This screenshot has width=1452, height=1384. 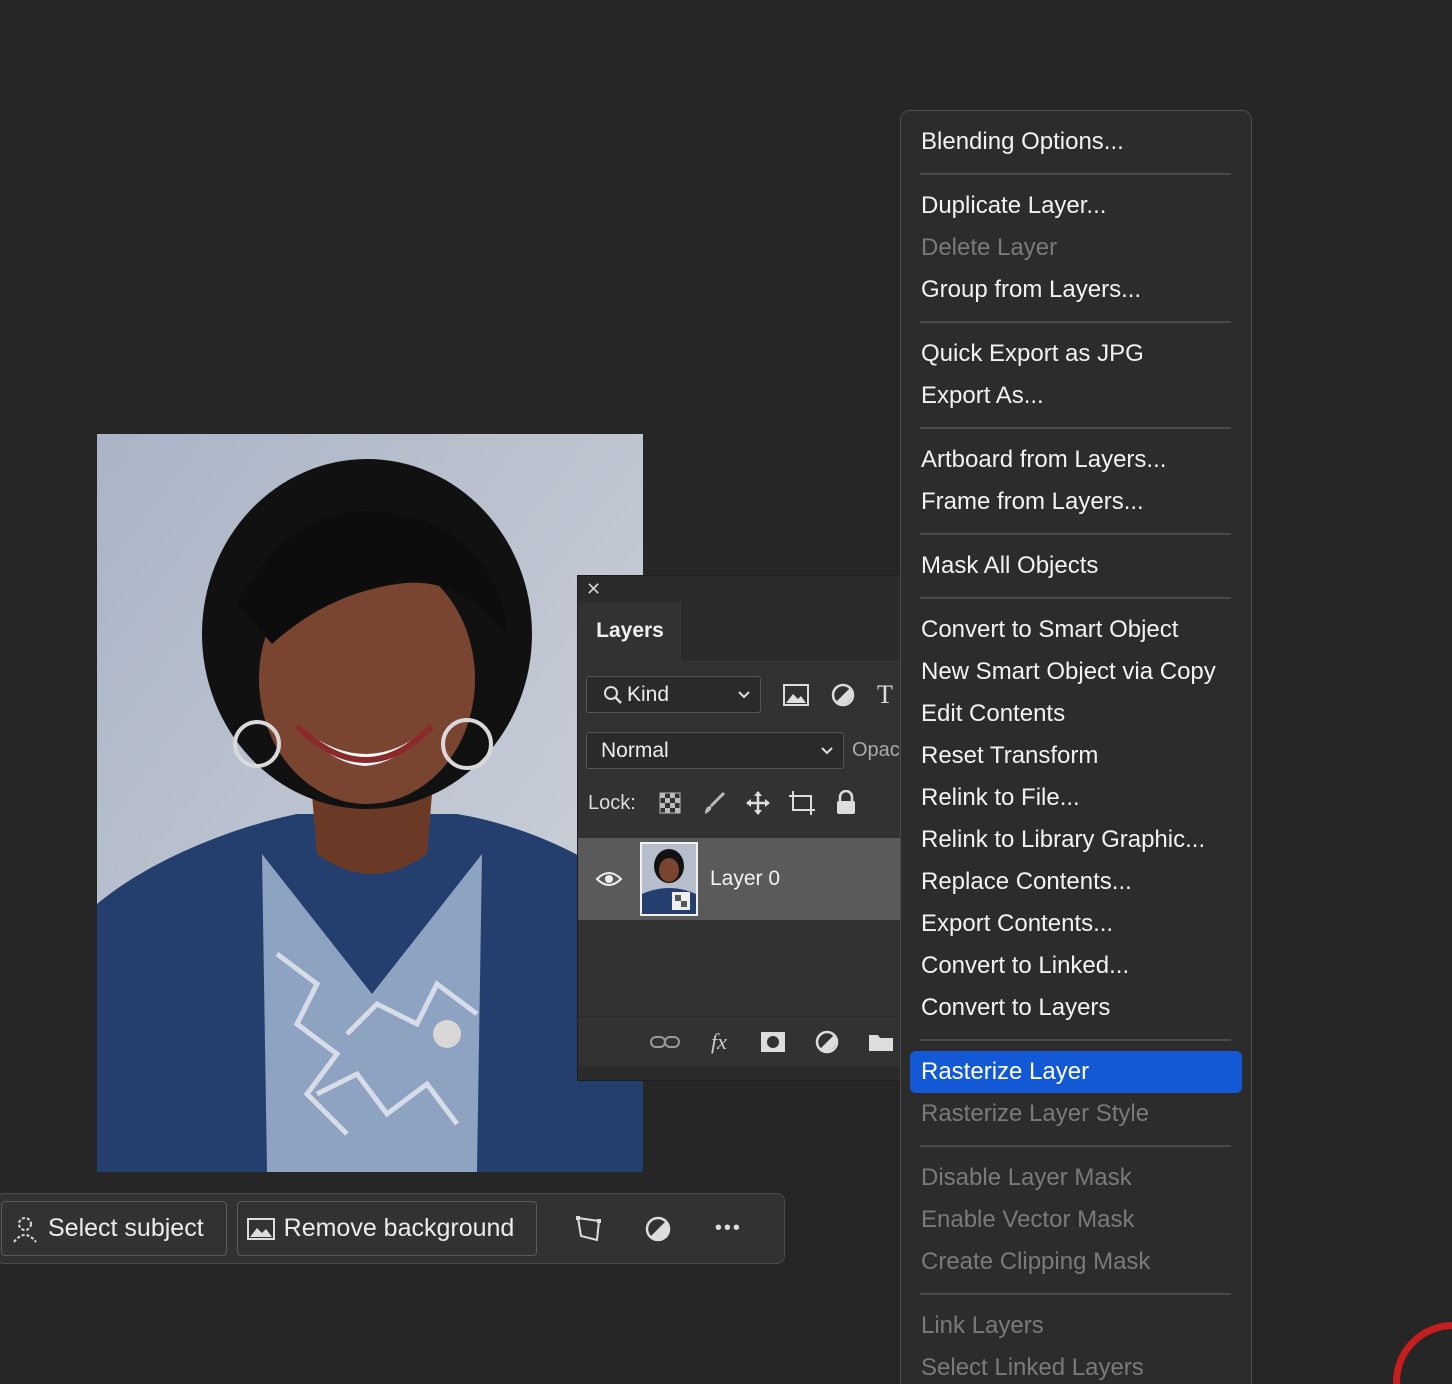 I want to click on filter-kind-select: Kind, so click(x=673, y=694).